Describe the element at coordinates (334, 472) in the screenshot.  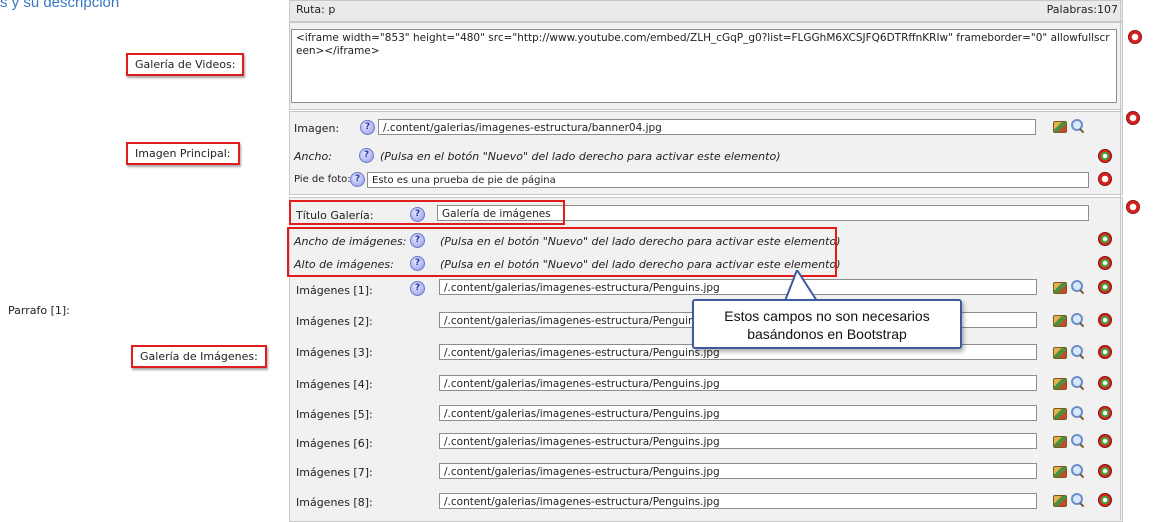
I see `imagen-row-label: Imágenes [7]:` at that location.